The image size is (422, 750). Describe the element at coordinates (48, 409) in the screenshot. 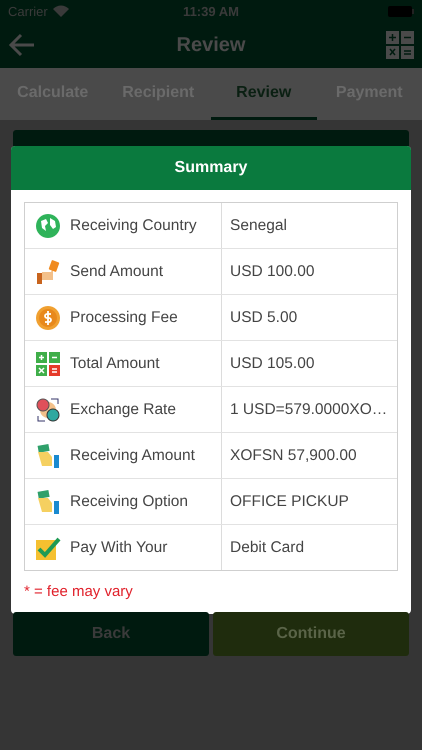

I see `currency-exchange-icon` at that location.